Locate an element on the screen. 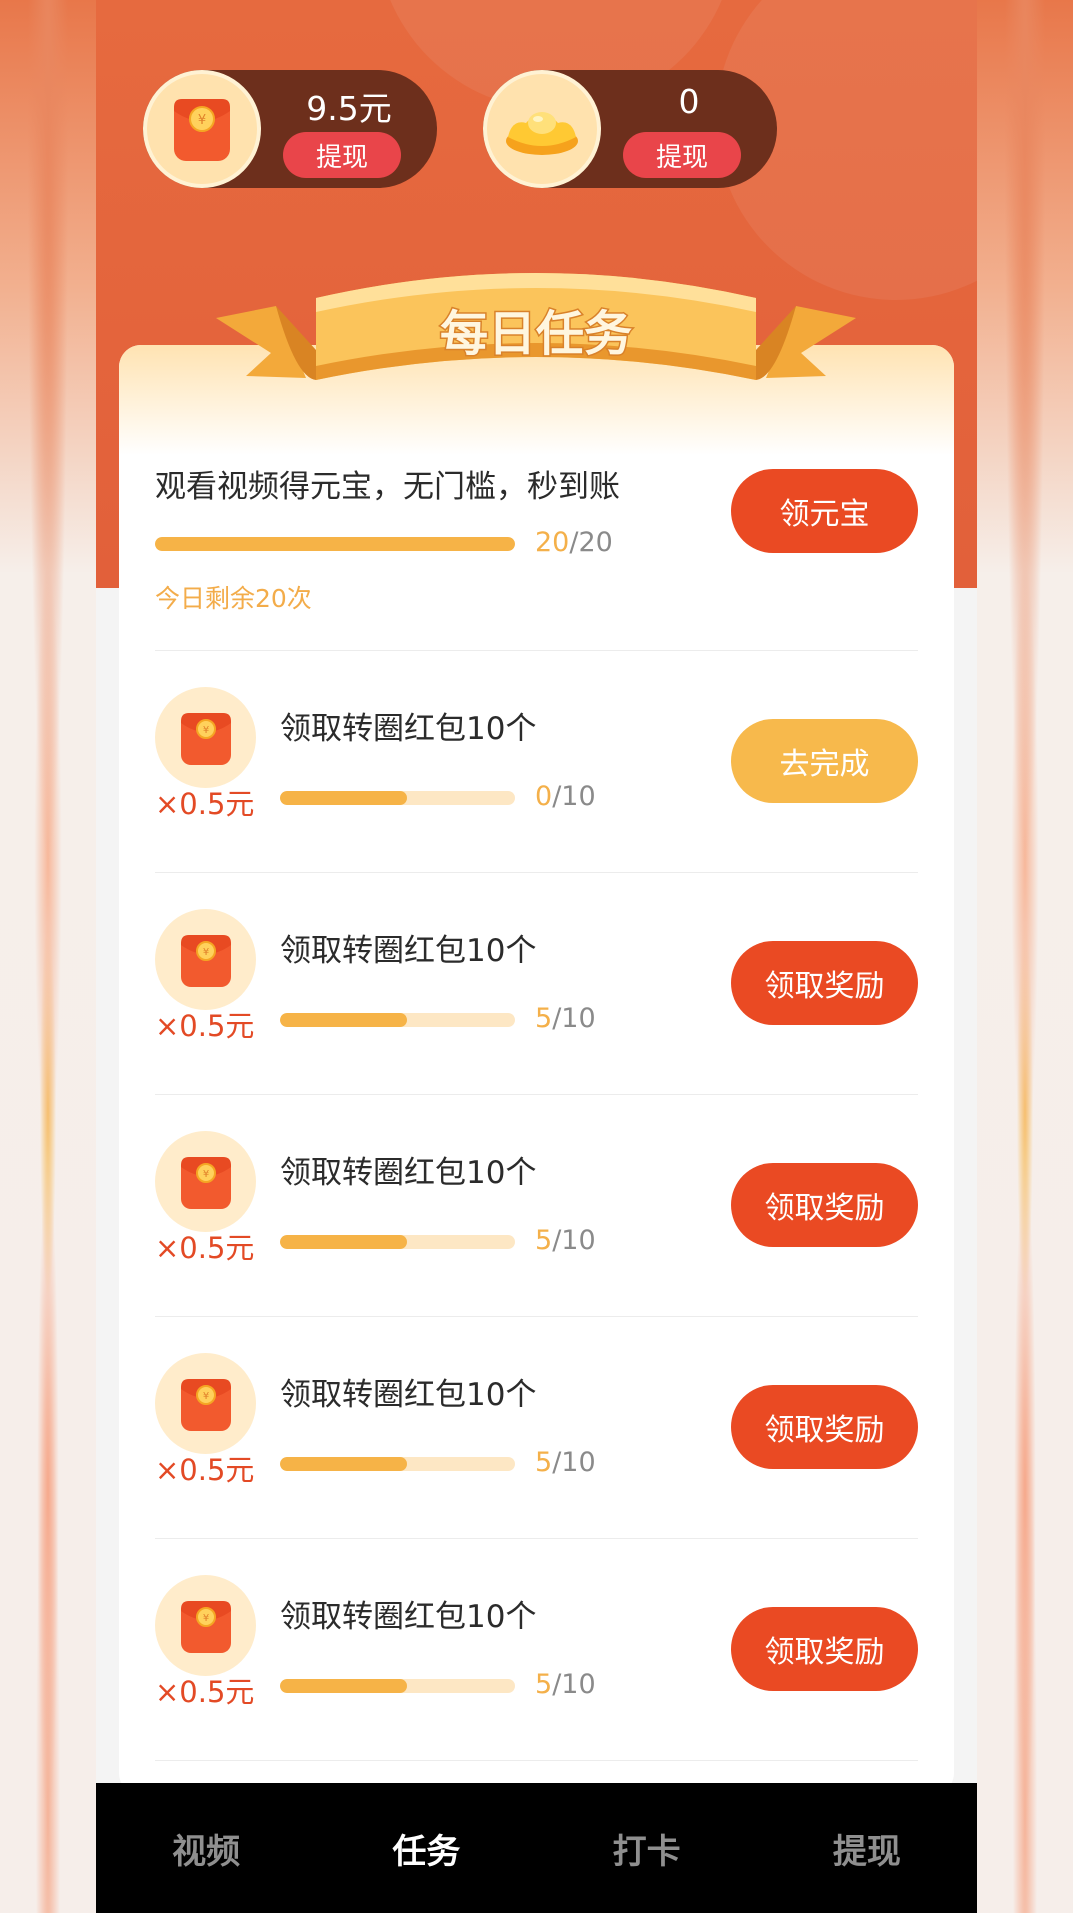  banner-title: 每日任务 is located at coordinates (536, 334).